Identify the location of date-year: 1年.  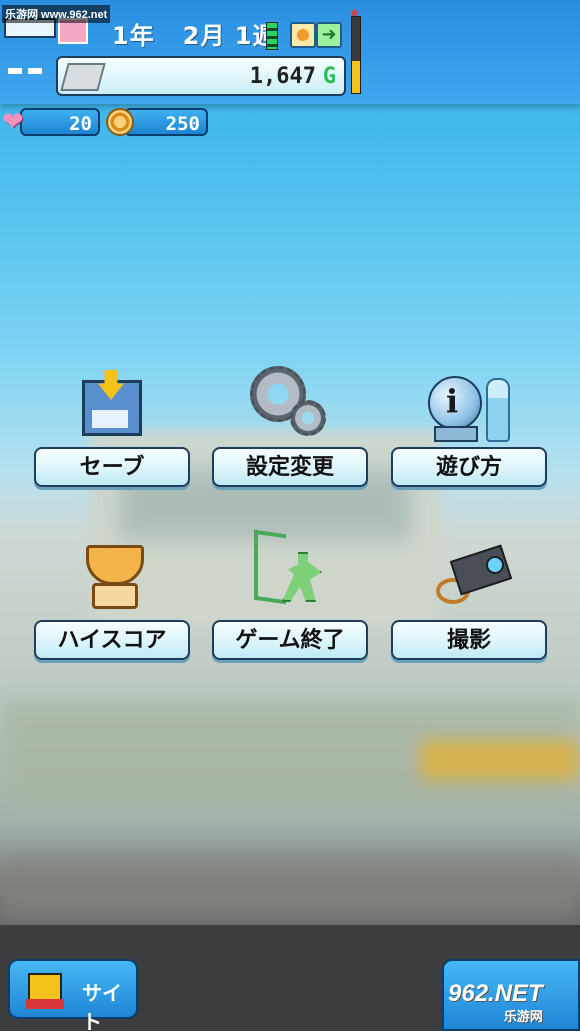
(133, 36).